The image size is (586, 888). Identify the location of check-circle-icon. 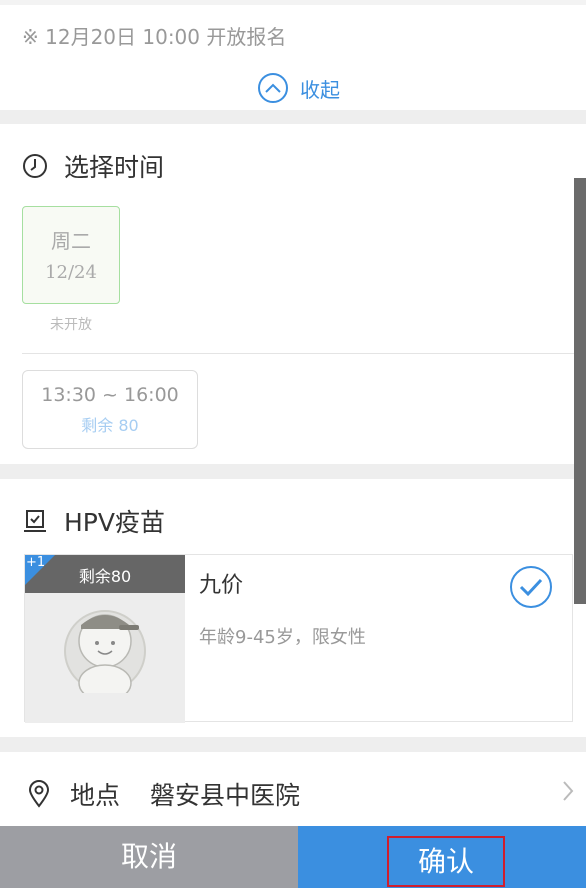
(531, 589).